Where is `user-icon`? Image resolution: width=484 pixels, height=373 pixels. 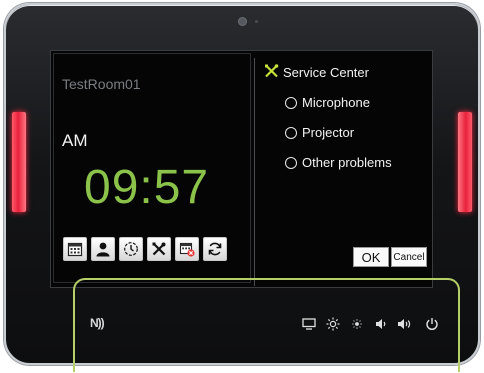 user-icon is located at coordinates (103, 249).